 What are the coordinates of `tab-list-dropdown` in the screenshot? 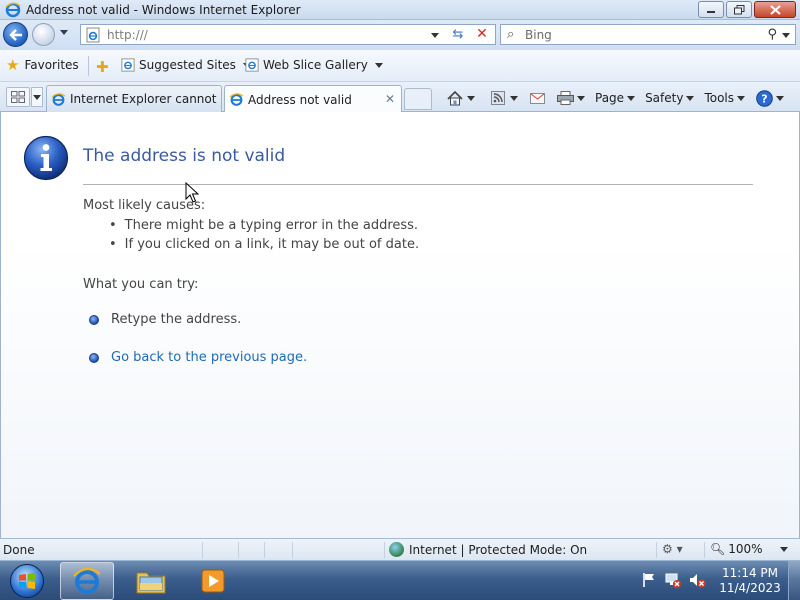 It's located at (37, 97).